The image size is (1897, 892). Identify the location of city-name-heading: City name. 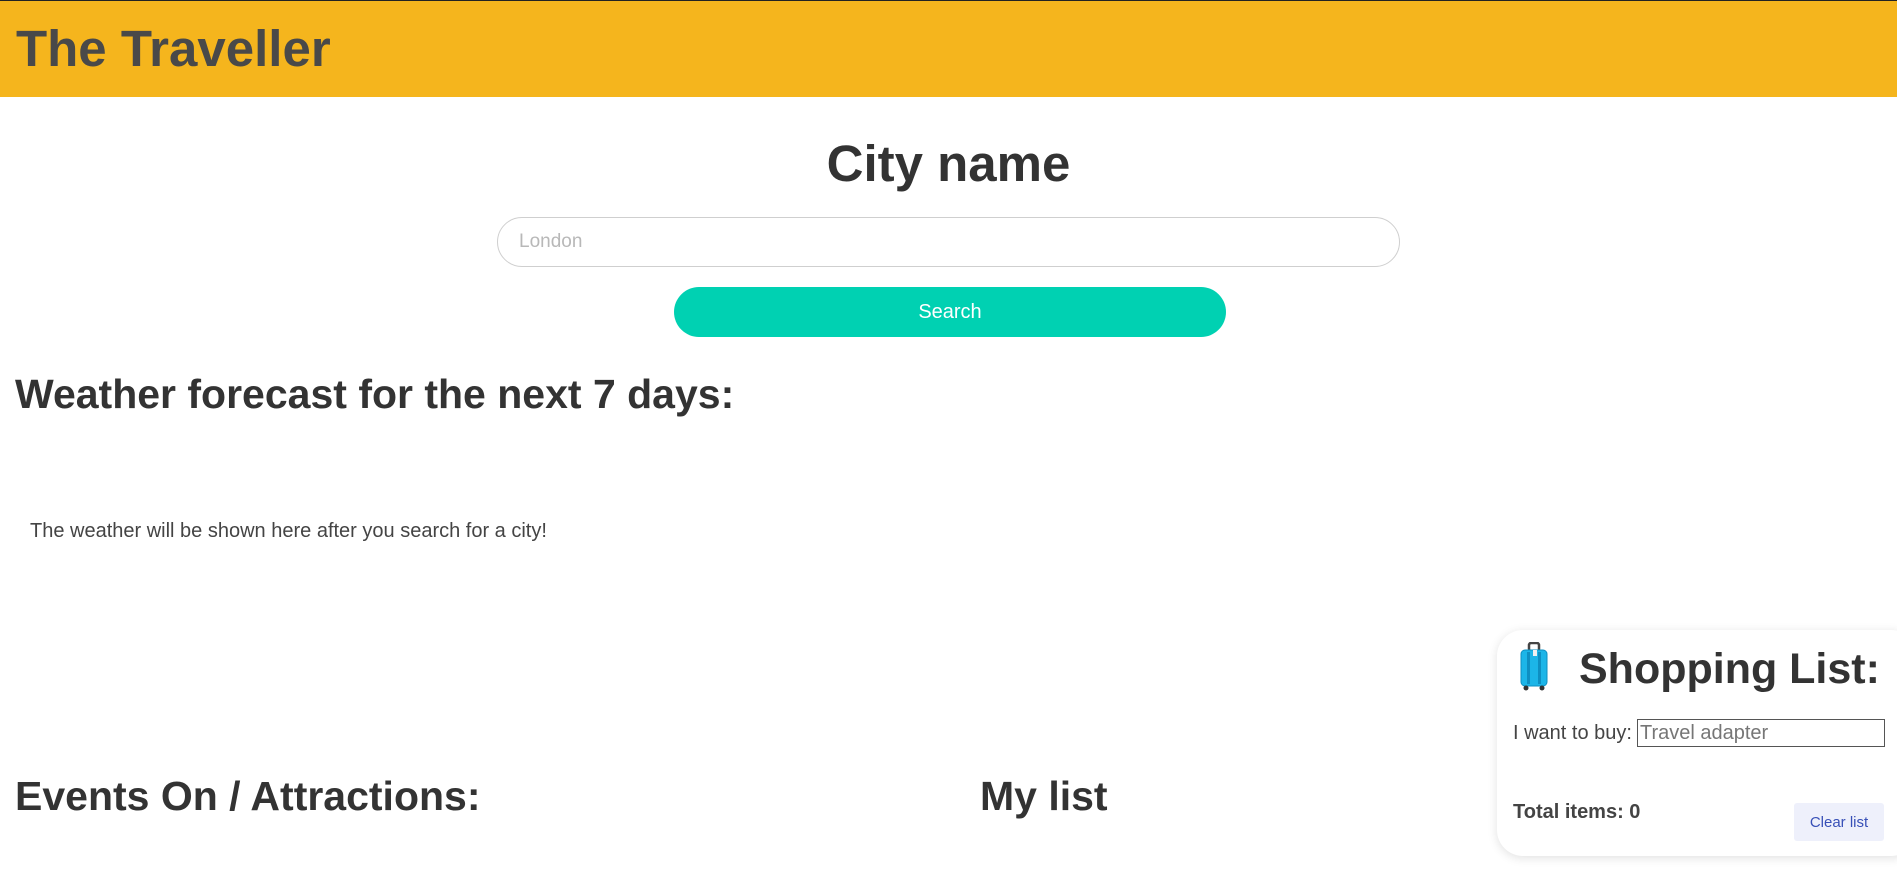
(948, 163).